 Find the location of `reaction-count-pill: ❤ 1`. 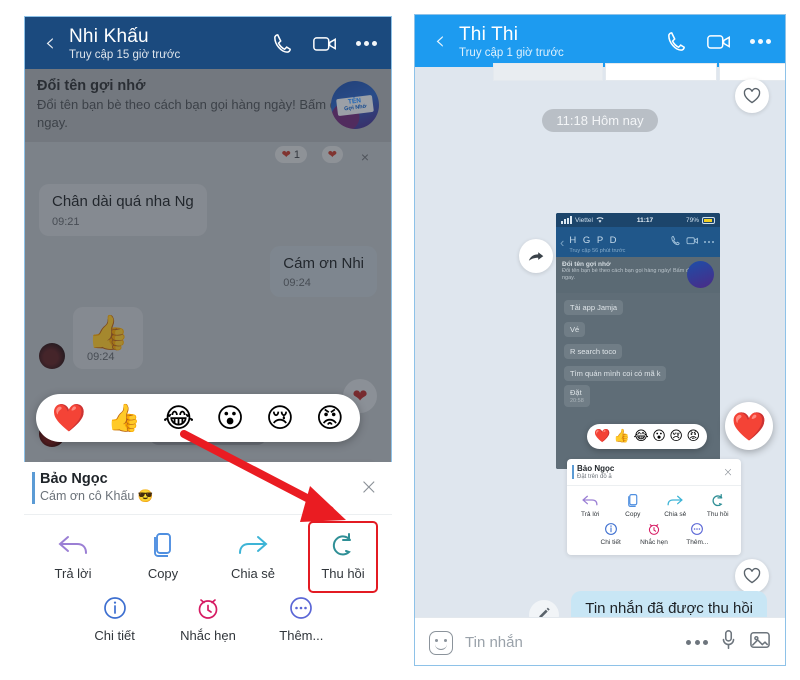

reaction-count-pill: ❤ 1 is located at coordinates (290, 155).